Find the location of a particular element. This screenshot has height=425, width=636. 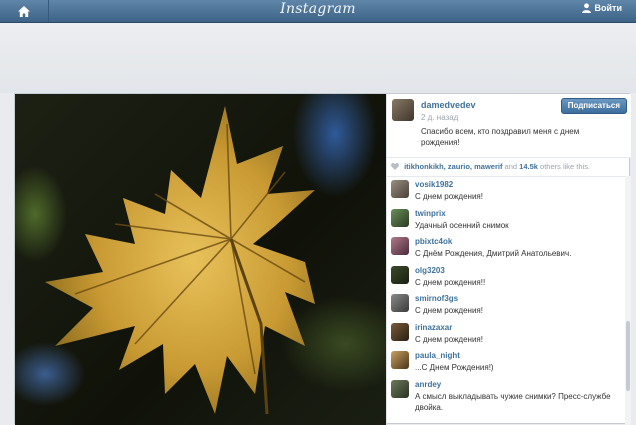

scrollbar-thumb is located at coordinates (628, 356).